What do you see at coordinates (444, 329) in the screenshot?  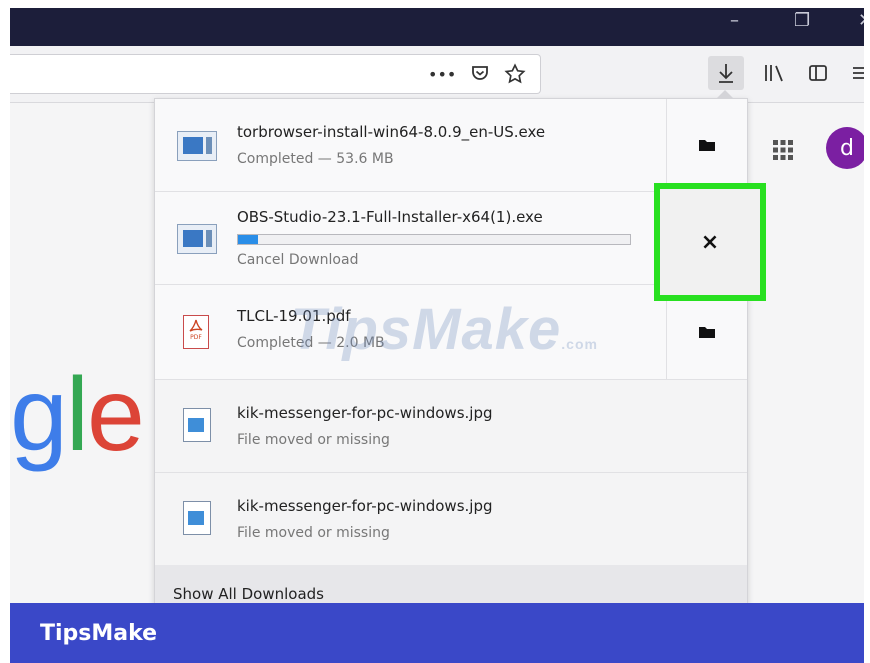 I see `watermark: TipsMake.com` at bounding box center [444, 329].